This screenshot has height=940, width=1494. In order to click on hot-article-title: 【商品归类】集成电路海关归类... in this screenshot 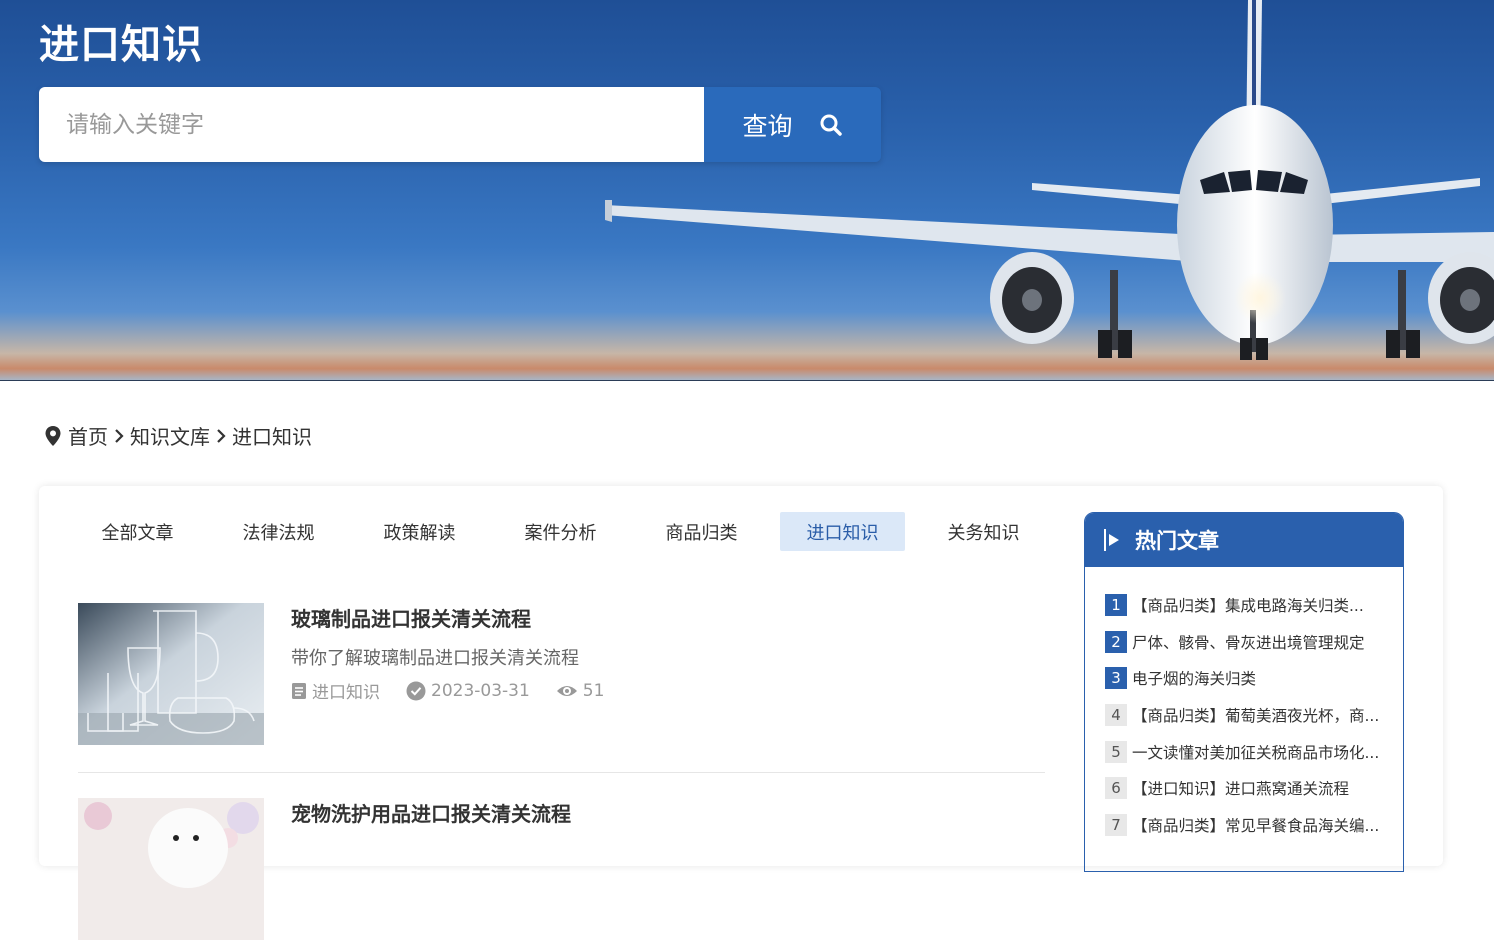, I will do `click(1258, 605)`.